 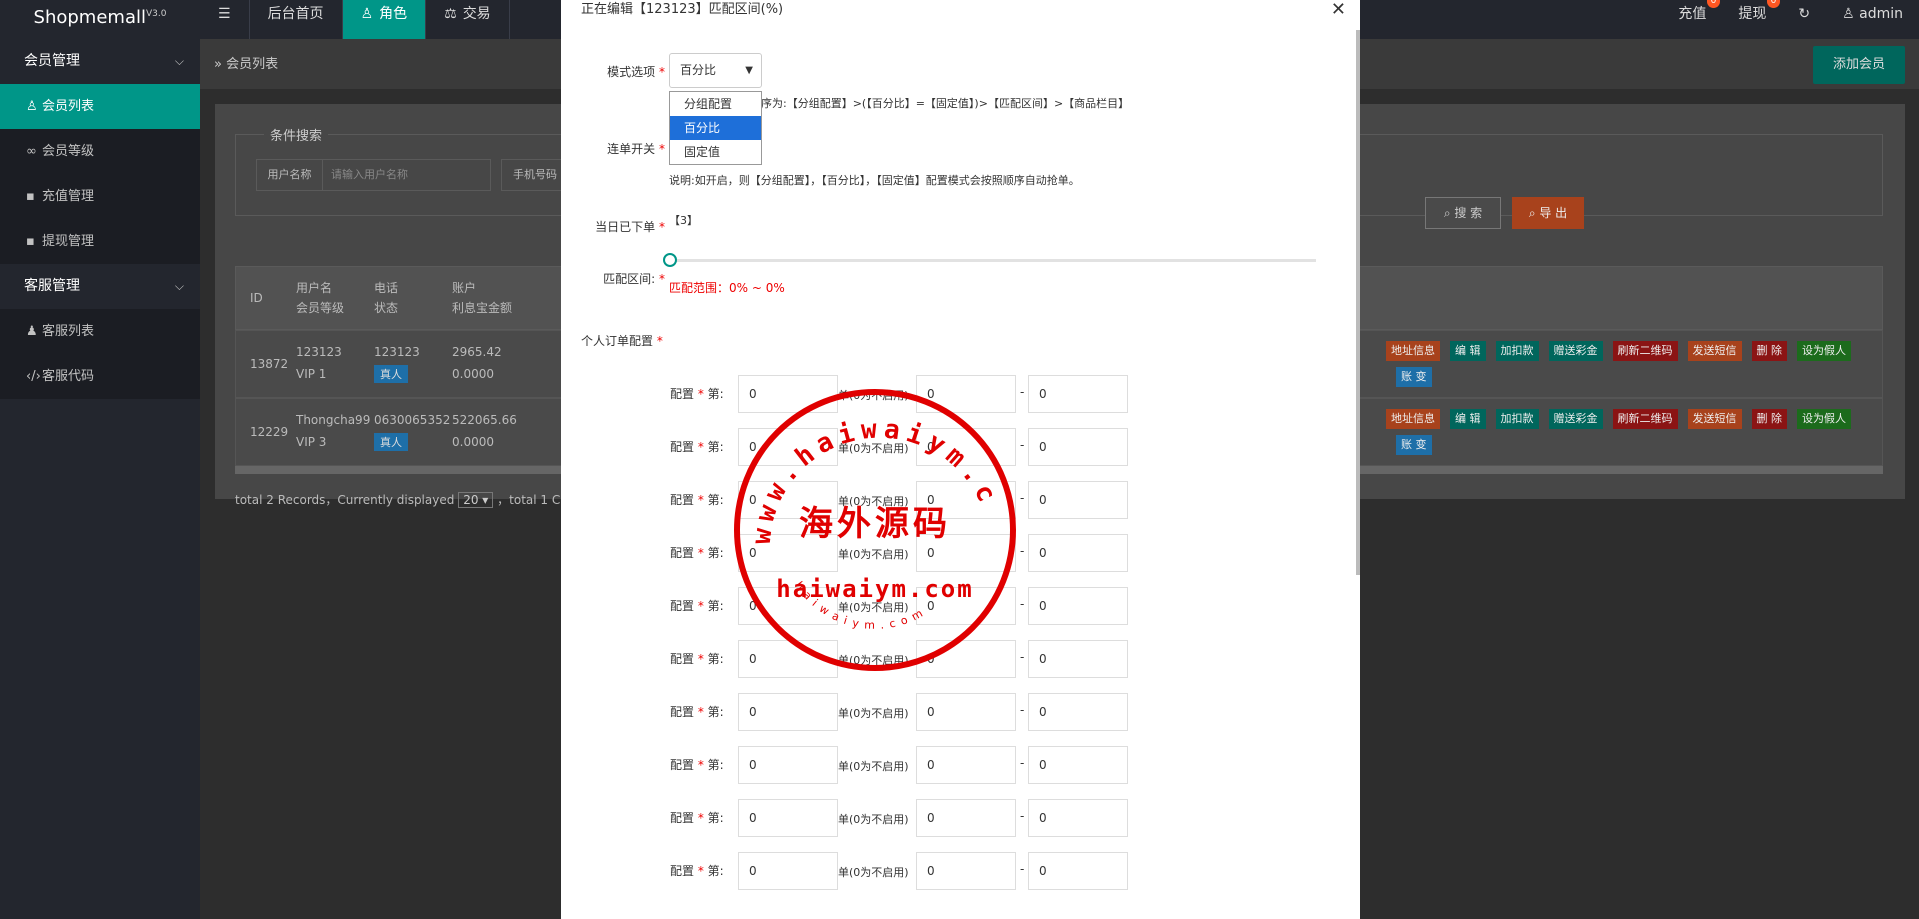 What do you see at coordinates (1338, 10) in the screenshot?
I see `close-icon: ✕` at bounding box center [1338, 10].